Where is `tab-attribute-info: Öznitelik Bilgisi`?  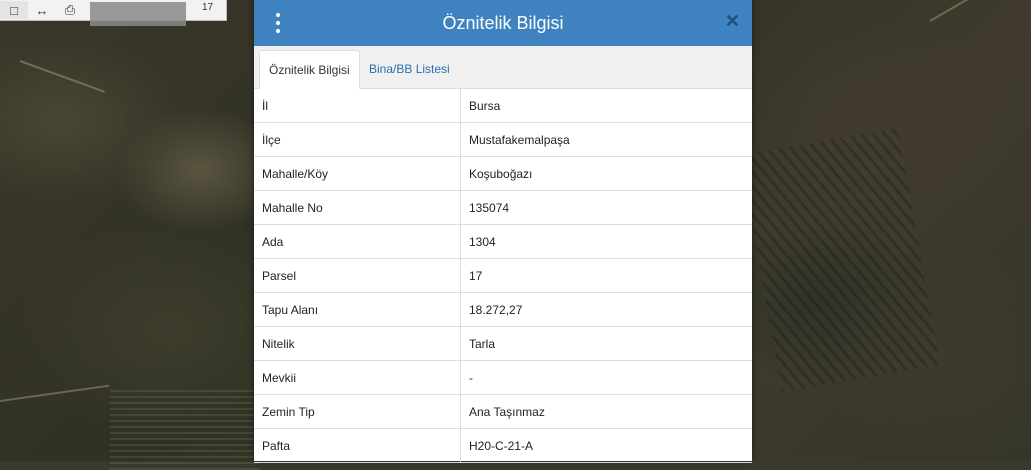 tab-attribute-info: Öznitelik Bilgisi is located at coordinates (309, 69).